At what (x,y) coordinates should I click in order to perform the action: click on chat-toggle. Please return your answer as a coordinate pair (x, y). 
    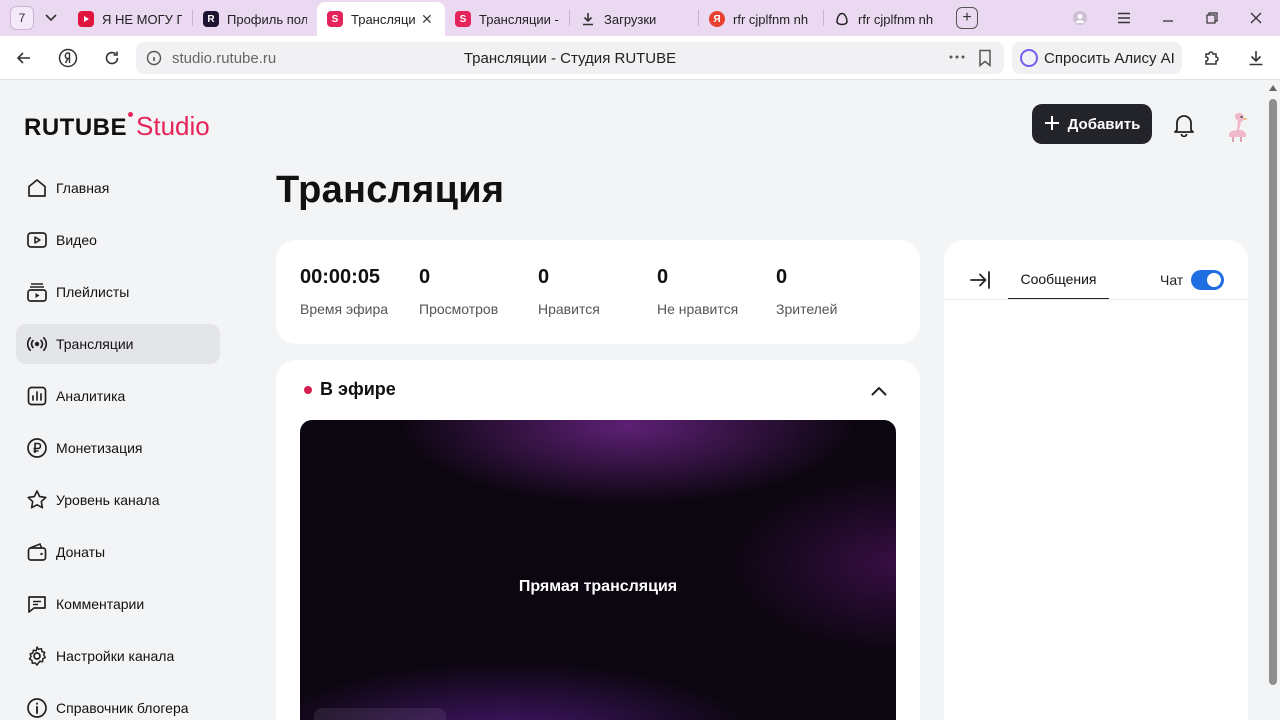
    Looking at the image, I should click on (1207, 280).